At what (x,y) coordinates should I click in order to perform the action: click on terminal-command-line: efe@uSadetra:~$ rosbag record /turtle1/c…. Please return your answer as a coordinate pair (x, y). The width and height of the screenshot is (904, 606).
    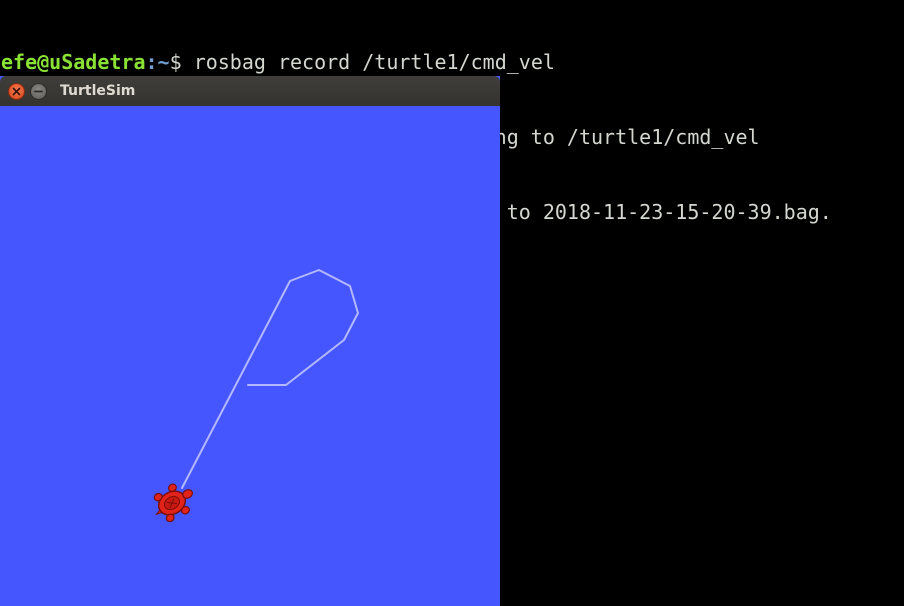
    Looking at the image, I should click on (452, 62).